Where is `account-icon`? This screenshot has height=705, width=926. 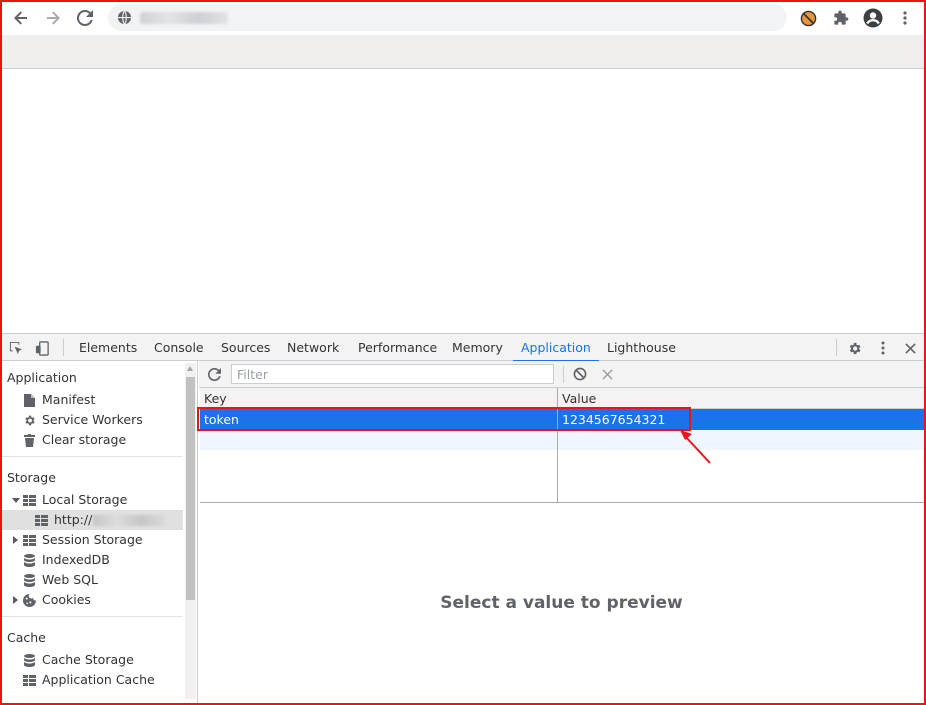 account-icon is located at coordinates (873, 18).